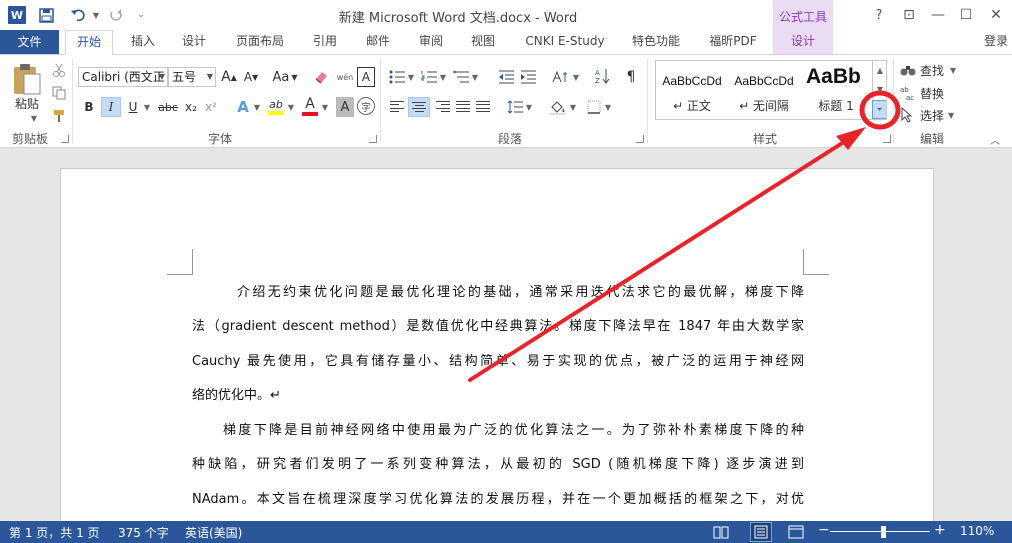 The width and height of the screenshot is (1012, 543). Describe the element at coordinates (59, 93) in the screenshot. I see `copy-icon` at that location.